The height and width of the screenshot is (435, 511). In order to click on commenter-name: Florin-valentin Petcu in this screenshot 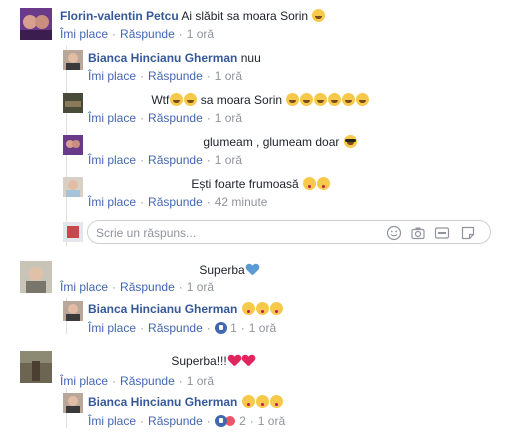, I will do `click(119, 16)`.